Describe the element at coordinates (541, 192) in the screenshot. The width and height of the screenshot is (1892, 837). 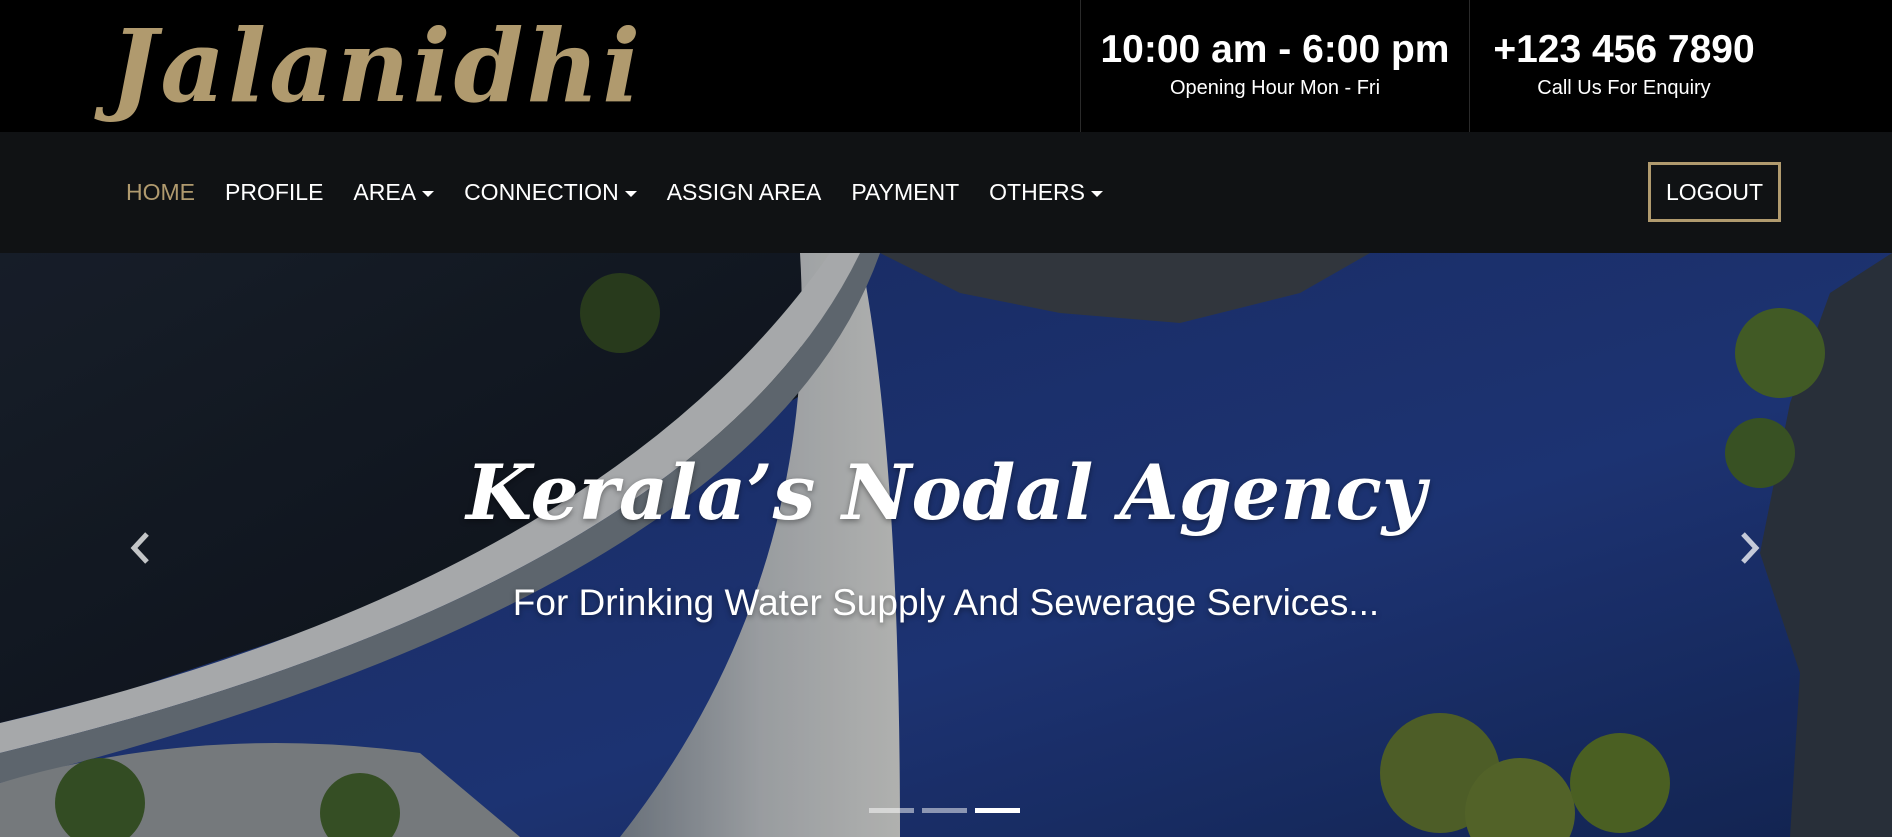
I see `nav-item-label: CONNECTION` at that location.